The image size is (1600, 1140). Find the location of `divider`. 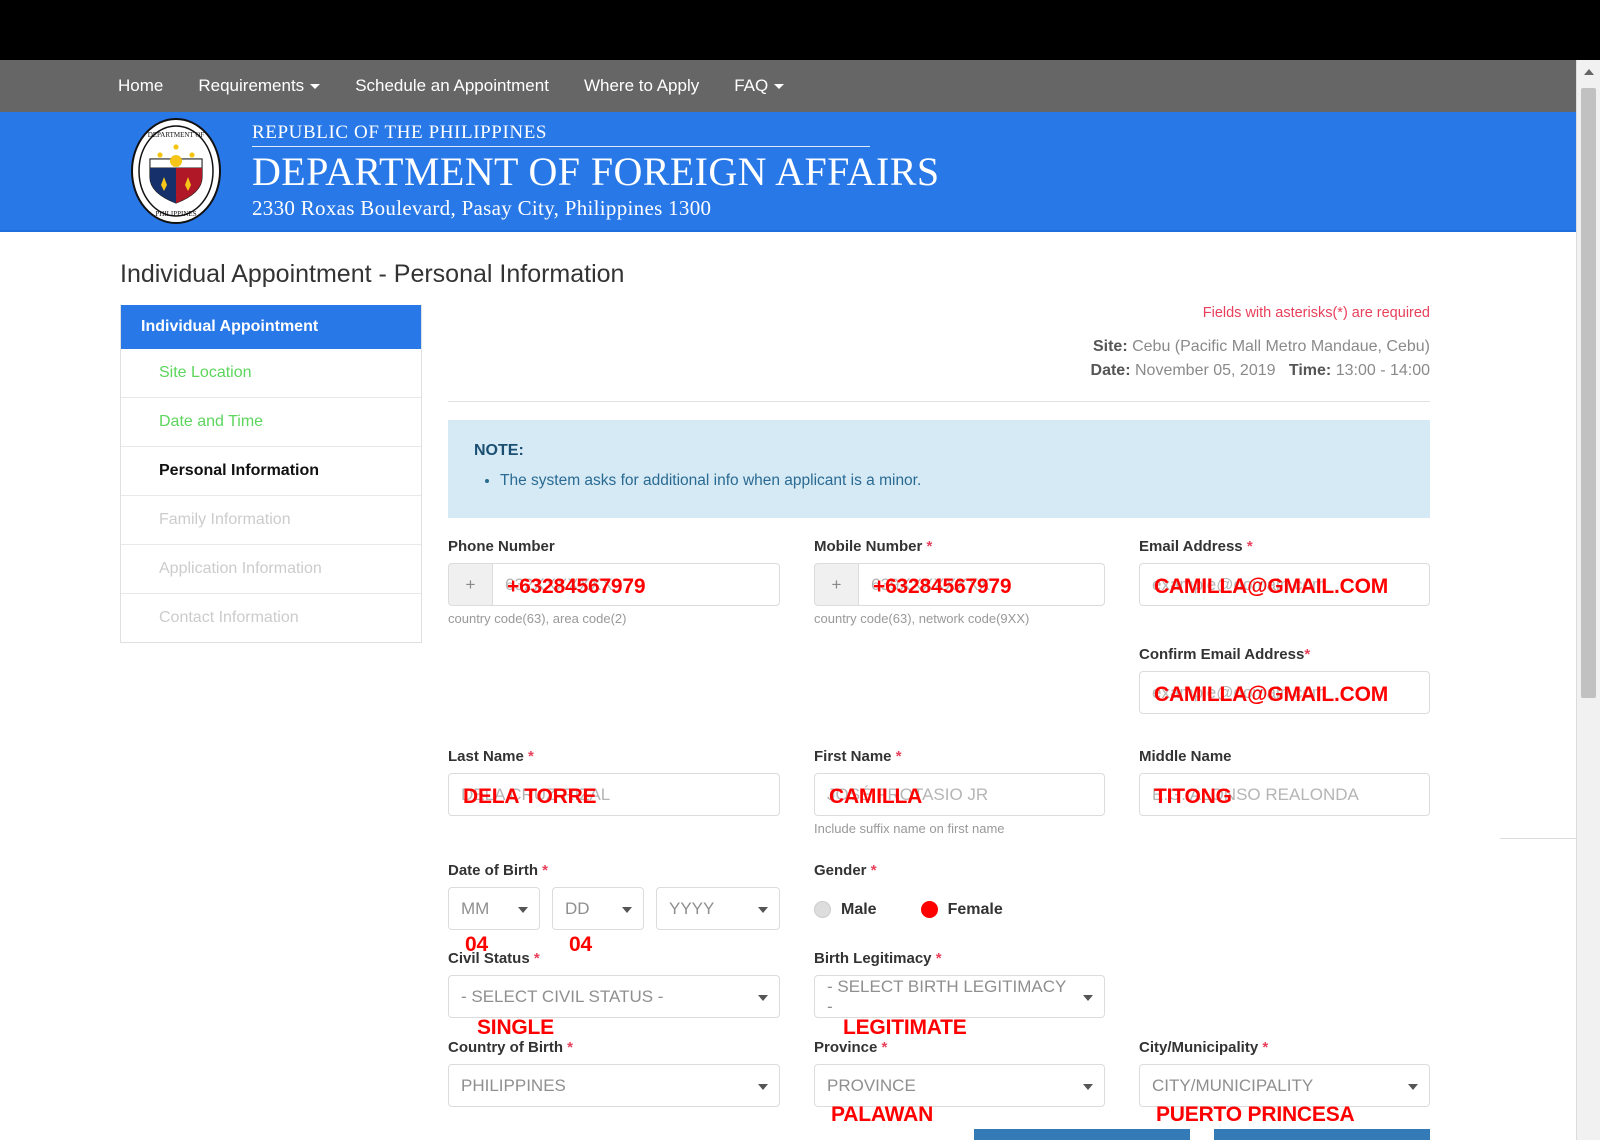

divider is located at coordinates (939, 401).